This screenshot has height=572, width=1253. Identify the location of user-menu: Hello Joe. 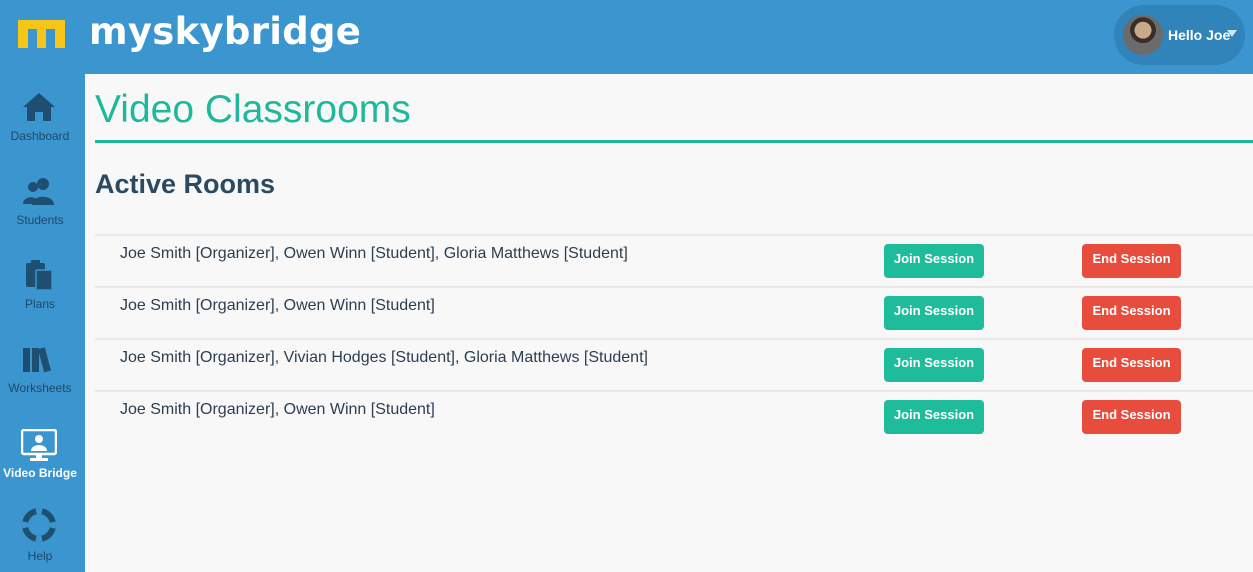
(1179, 35).